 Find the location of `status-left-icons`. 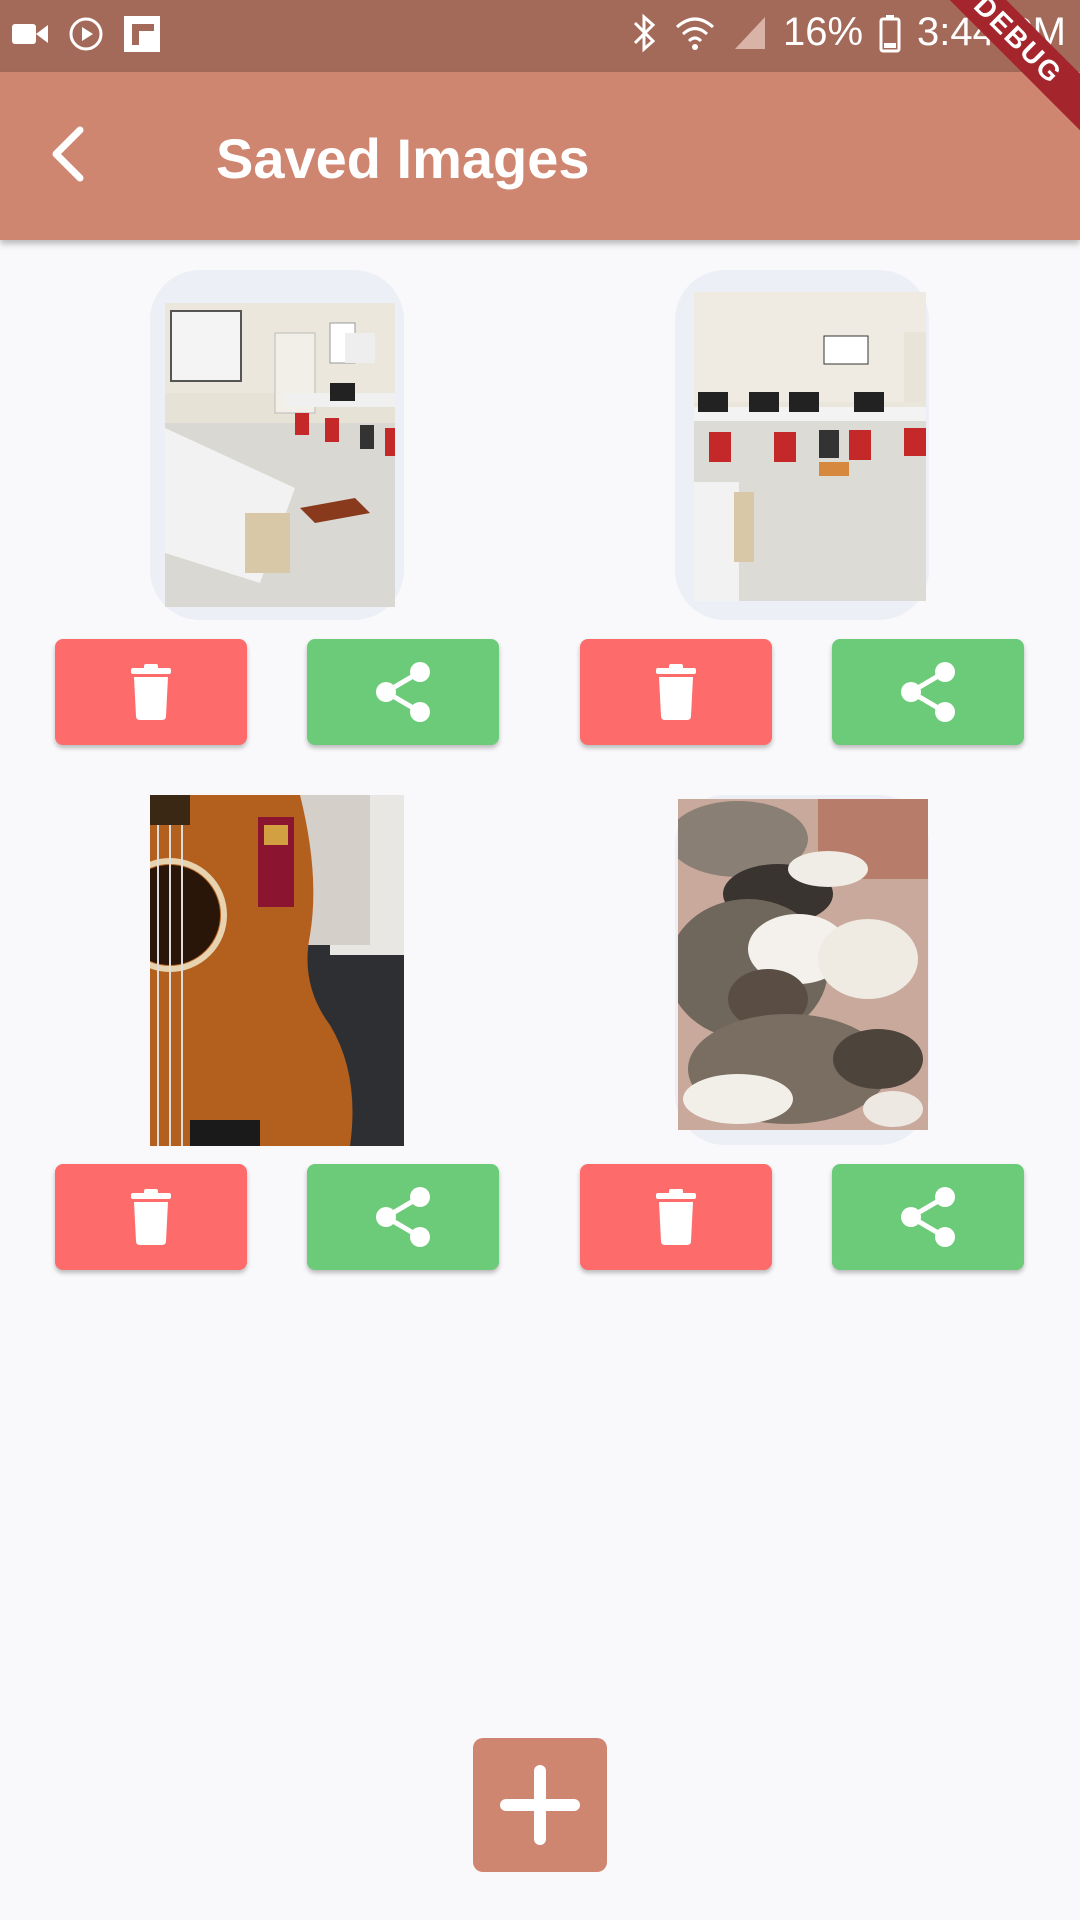

status-left-icons is located at coordinates (86, 34).